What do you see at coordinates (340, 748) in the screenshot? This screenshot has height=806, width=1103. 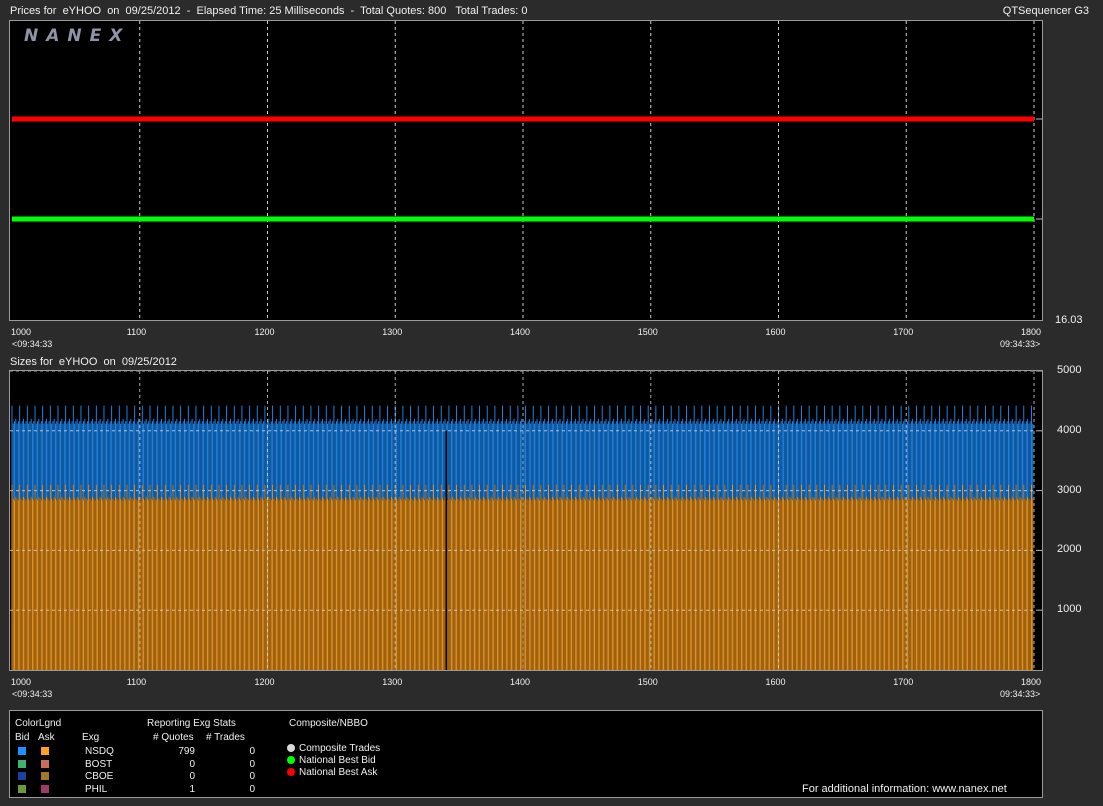 I see `legend-composite-label: Composite Trades` at bounding box center [340, 748].